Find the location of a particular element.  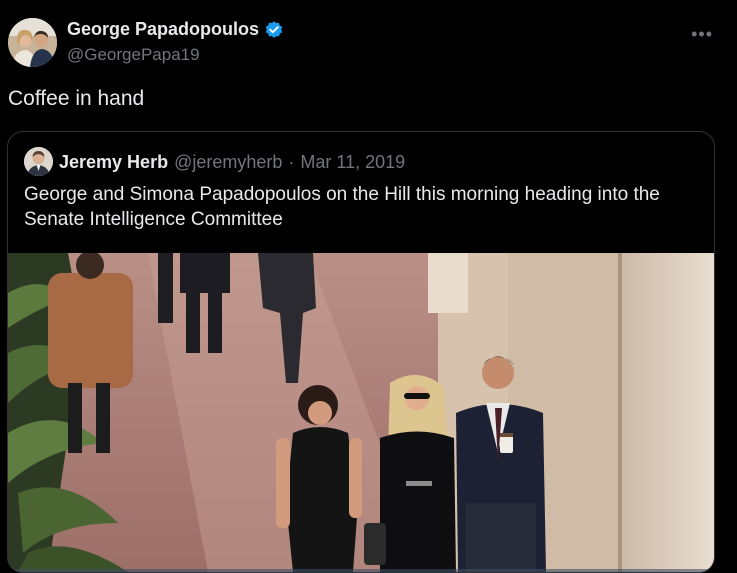

quoted-author-name: Jeremy Herb is located at coordinates (113, 162).